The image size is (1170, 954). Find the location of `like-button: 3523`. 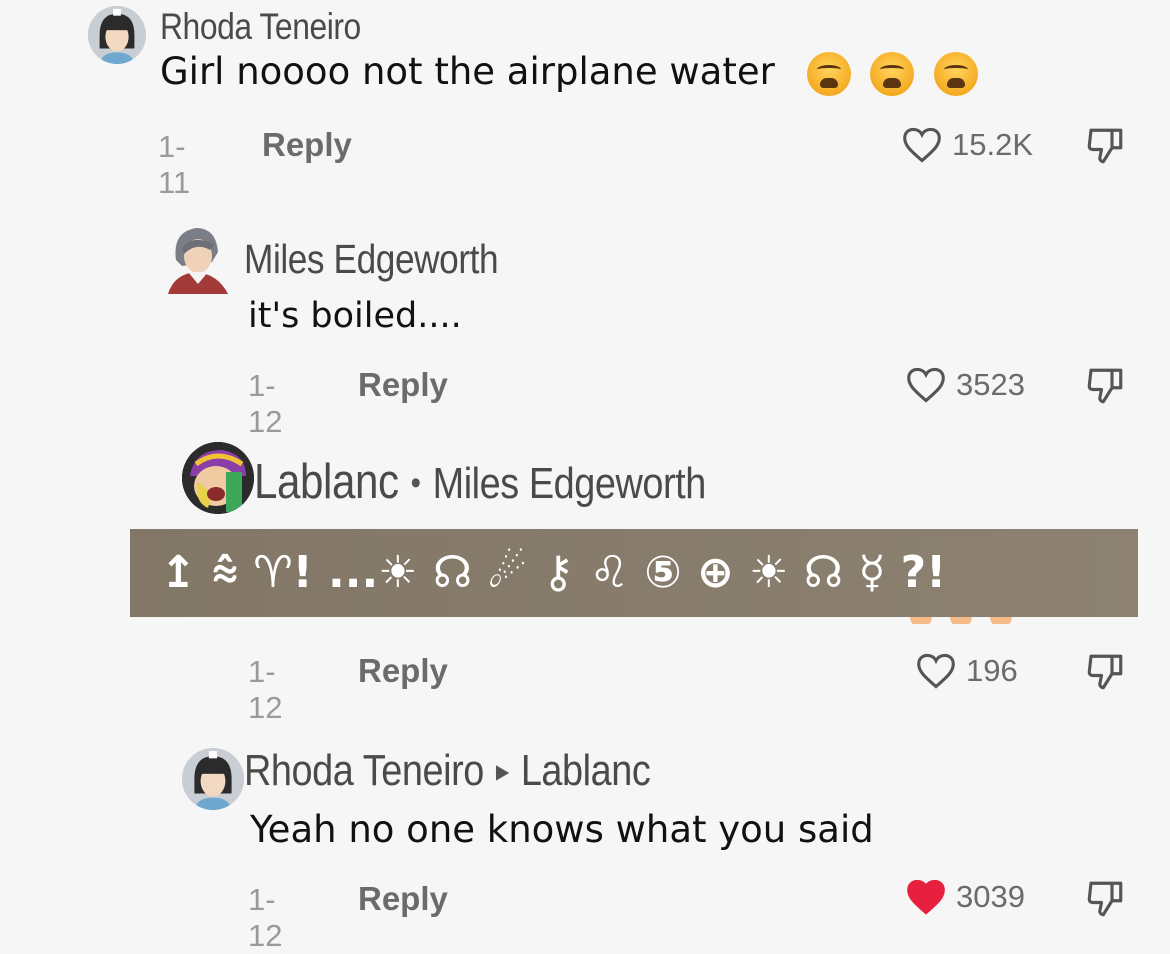

like-button: 3523 is located at coordinates (964, 385).